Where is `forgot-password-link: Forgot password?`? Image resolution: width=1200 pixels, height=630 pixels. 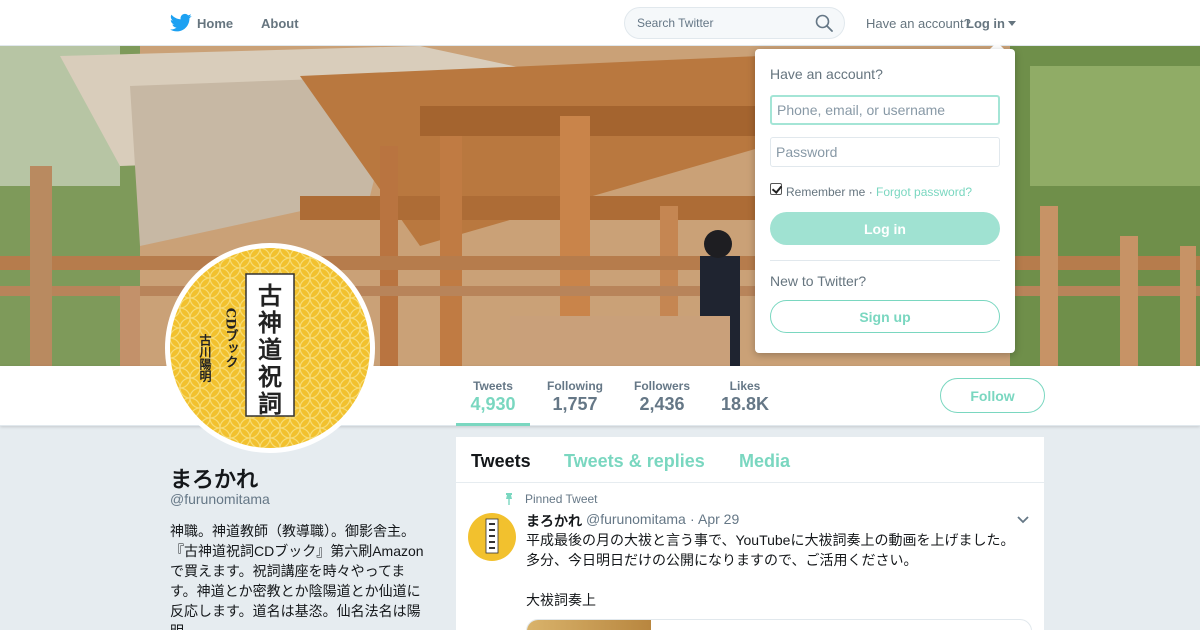 forgot-password-link: Forgot password? is located at coordinates (924, 192).